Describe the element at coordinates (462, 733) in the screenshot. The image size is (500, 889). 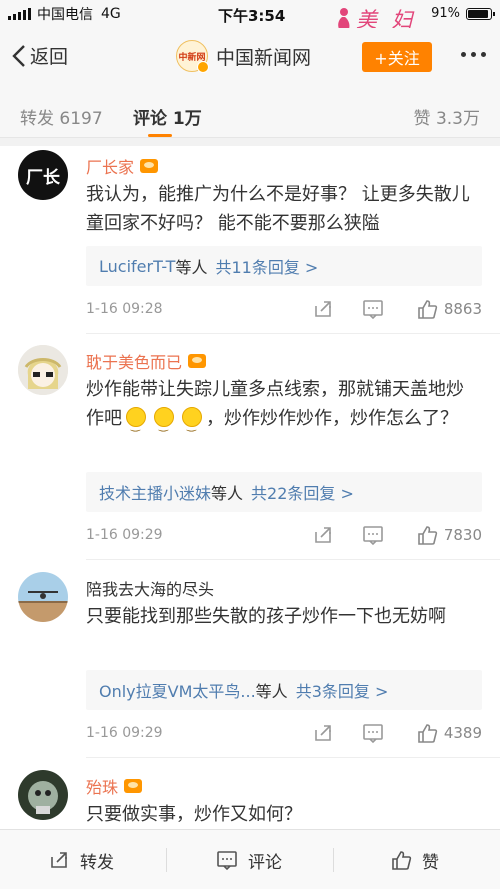
I see `like-count: 4389` at that location.